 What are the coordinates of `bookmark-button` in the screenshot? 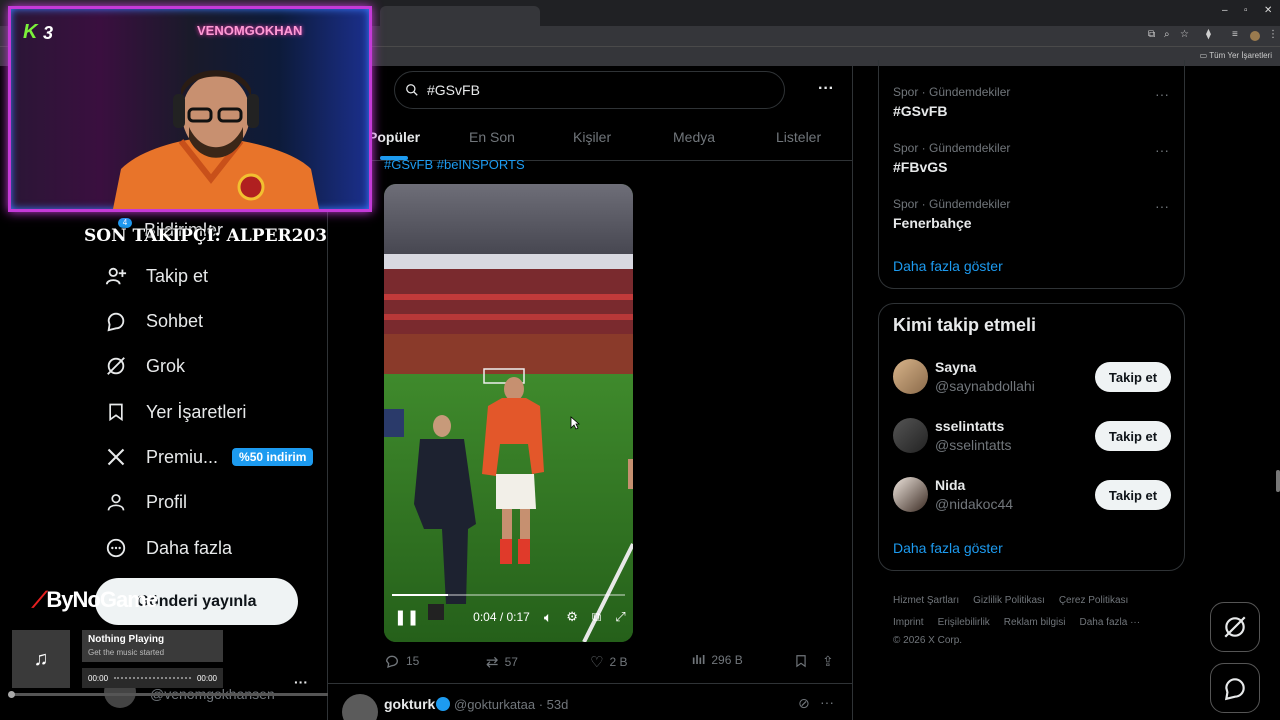 It's located at (801, 661).